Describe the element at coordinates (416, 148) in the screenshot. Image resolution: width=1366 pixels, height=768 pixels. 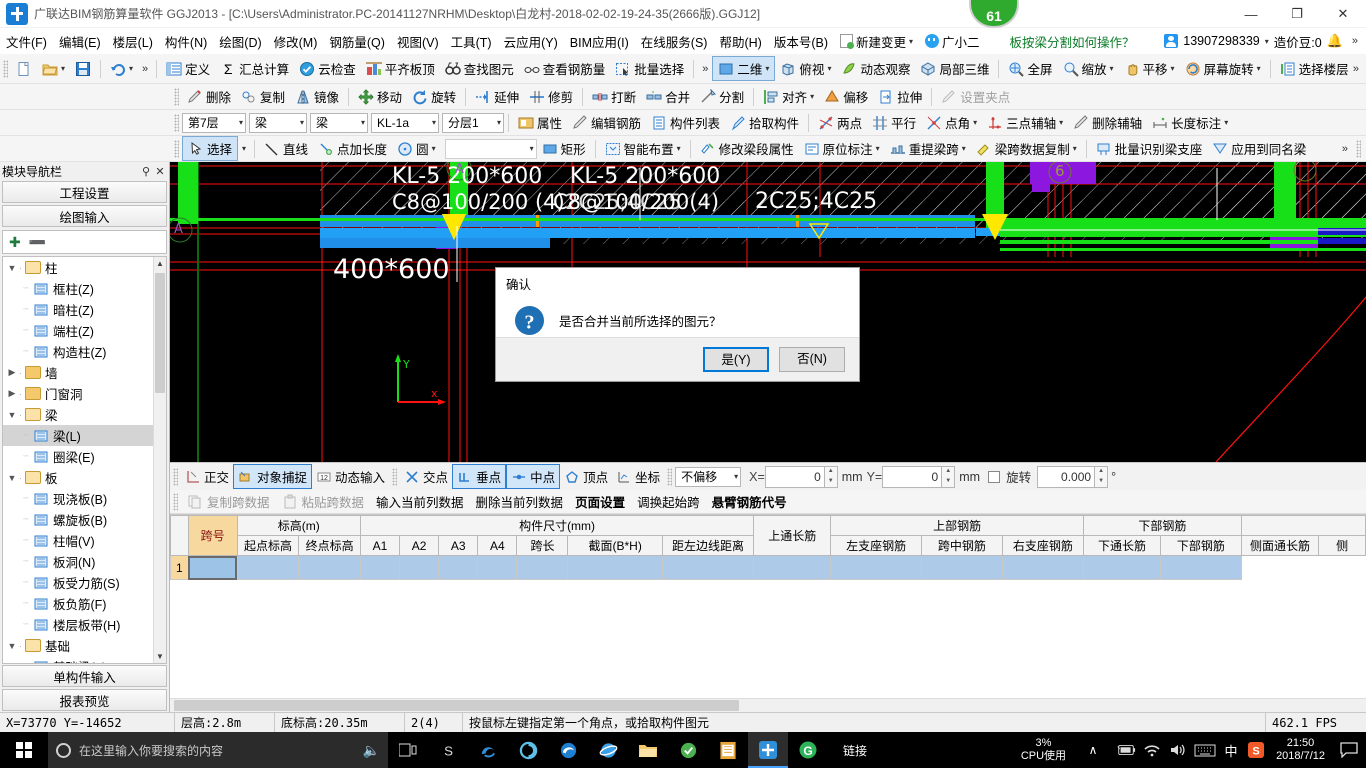
I see `circle-tool-button: 圆 ▾` at that location.